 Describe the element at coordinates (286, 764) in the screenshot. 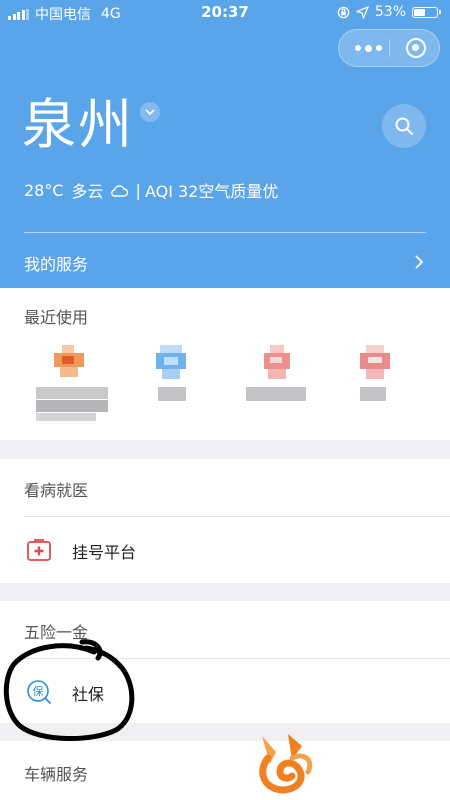

I see `fox-logo-watermark` at that location.